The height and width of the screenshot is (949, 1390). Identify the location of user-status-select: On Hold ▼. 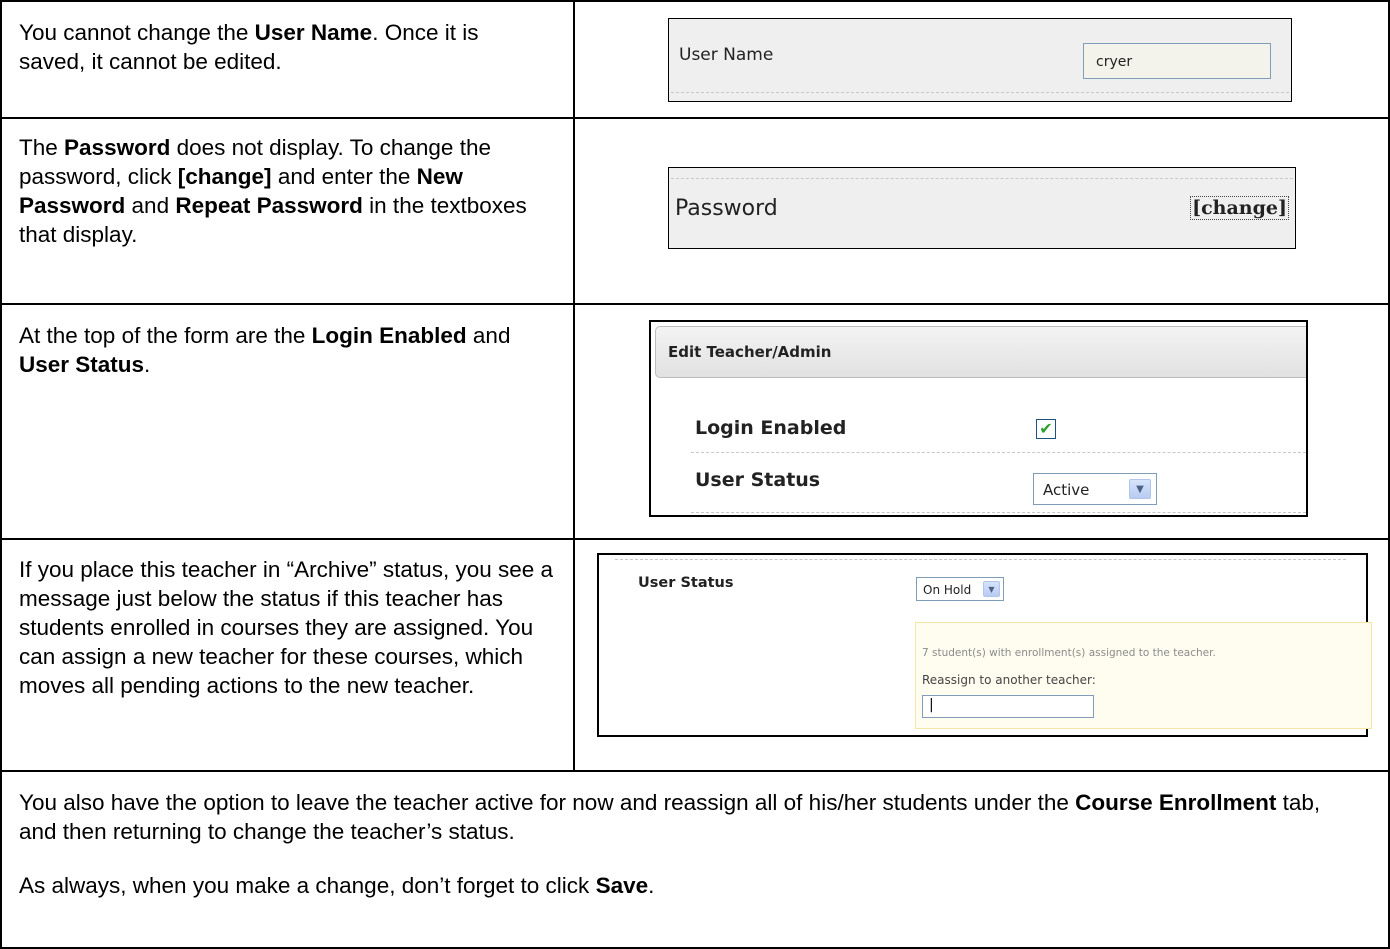
(960, 589).